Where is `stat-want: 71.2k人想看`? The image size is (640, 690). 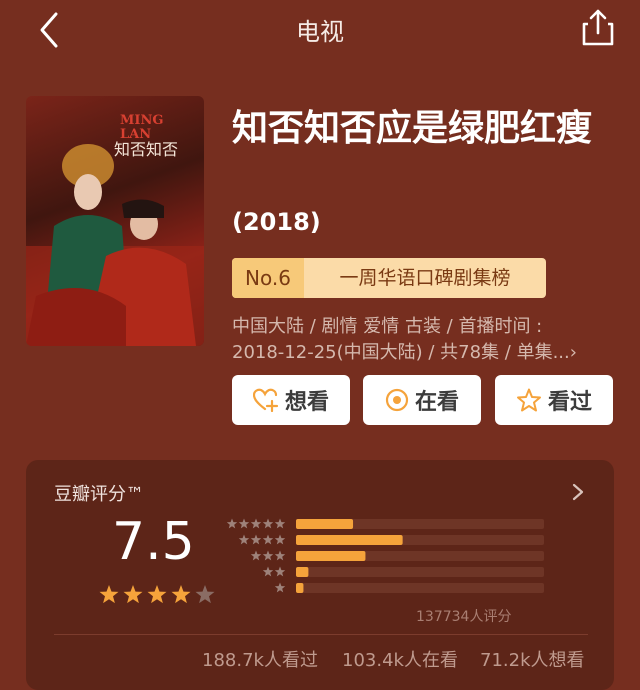 stat-want: 71.2k人想看 is located at coordinates (532, 660).